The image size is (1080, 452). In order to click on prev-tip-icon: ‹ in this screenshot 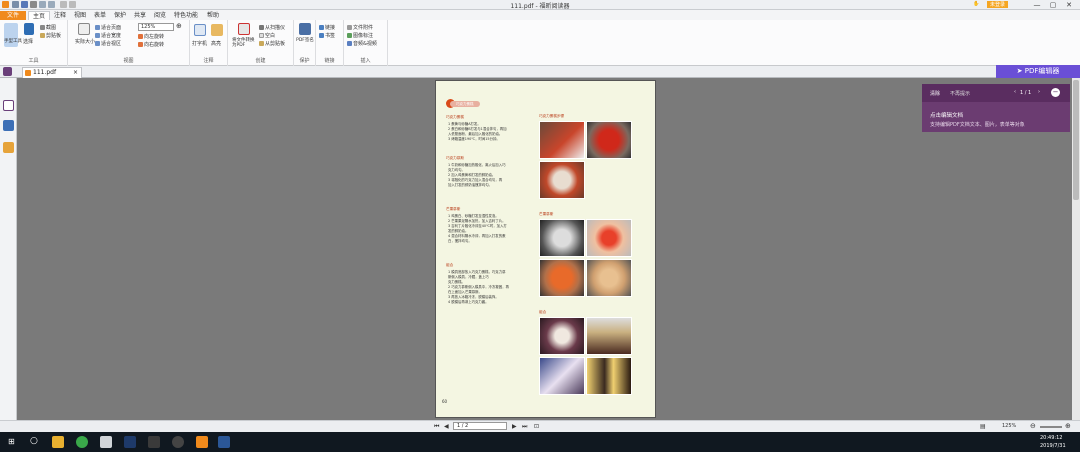, I will do `click(1015, 92)`.